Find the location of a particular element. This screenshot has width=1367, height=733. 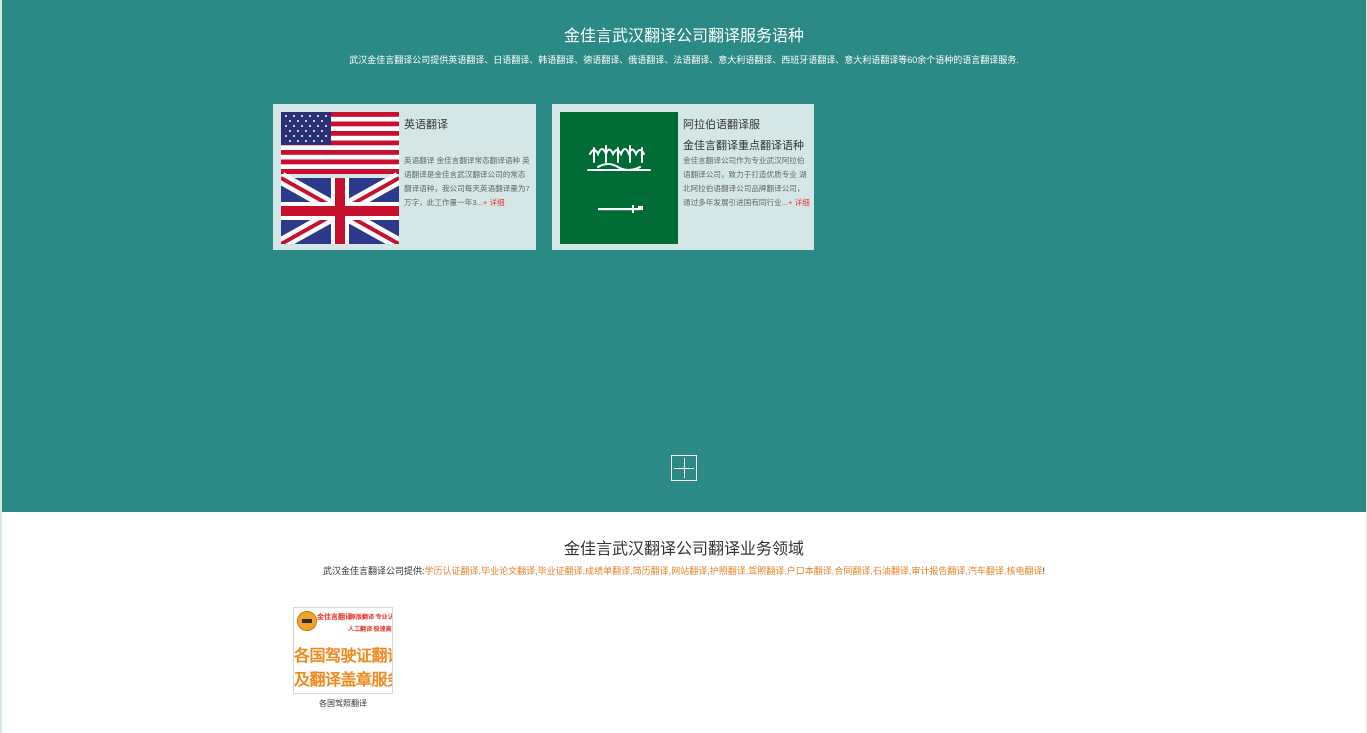

business-link: 核电翻译 is located at coordinates (1024, 571).